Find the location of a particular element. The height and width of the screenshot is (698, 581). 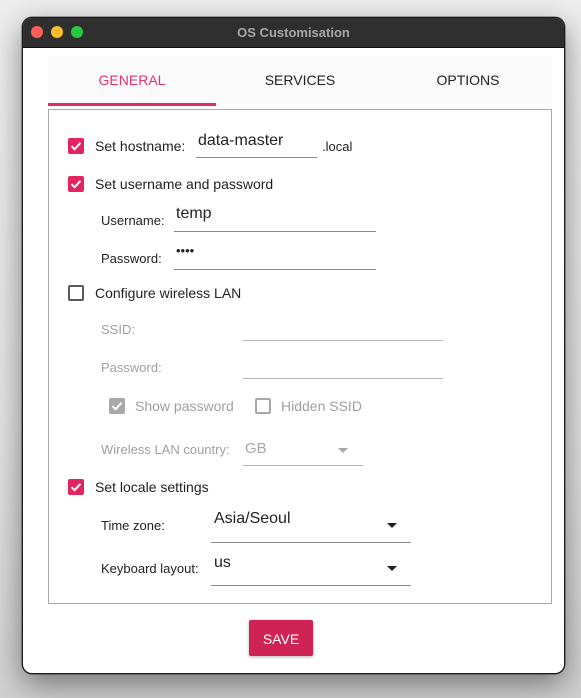

keyboard-layout-dropdown-arrow-icon is located at coordinates (392, 568).